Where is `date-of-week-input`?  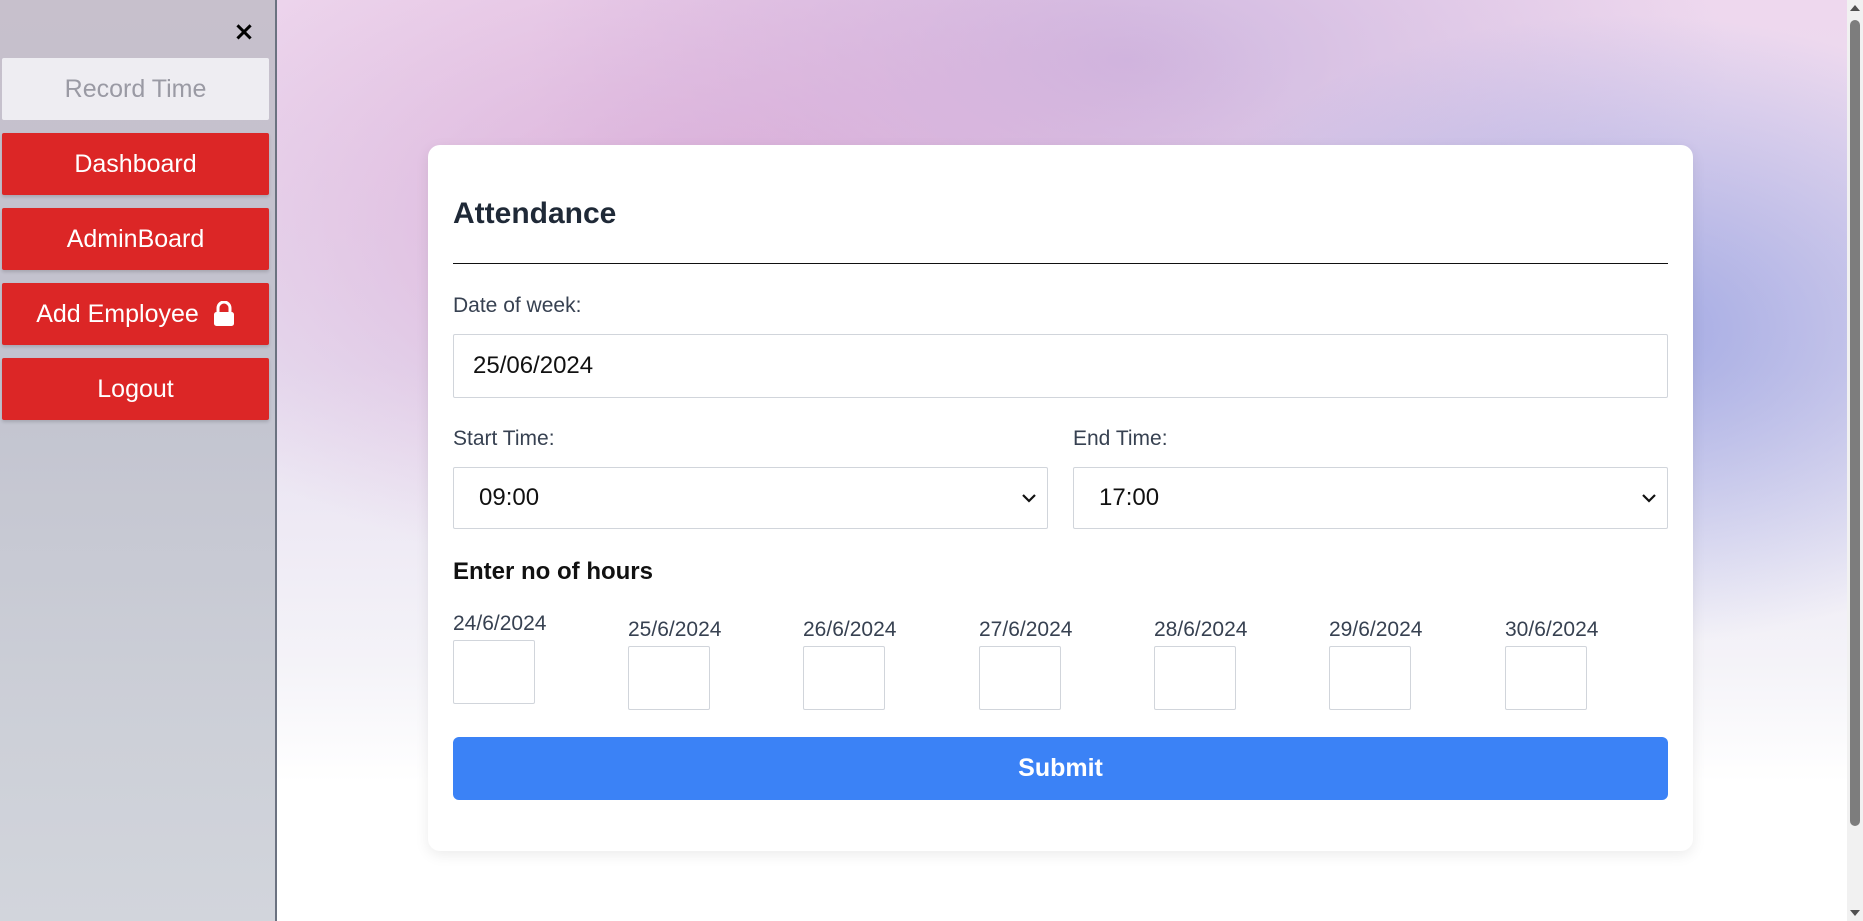 date-of-week-input is located at coordinates (1060, 366).